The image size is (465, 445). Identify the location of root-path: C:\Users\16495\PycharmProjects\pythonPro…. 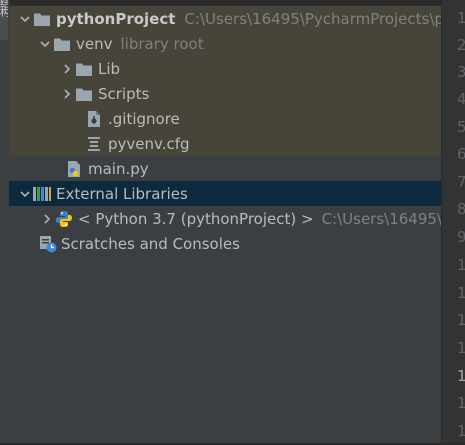
(312, 18).